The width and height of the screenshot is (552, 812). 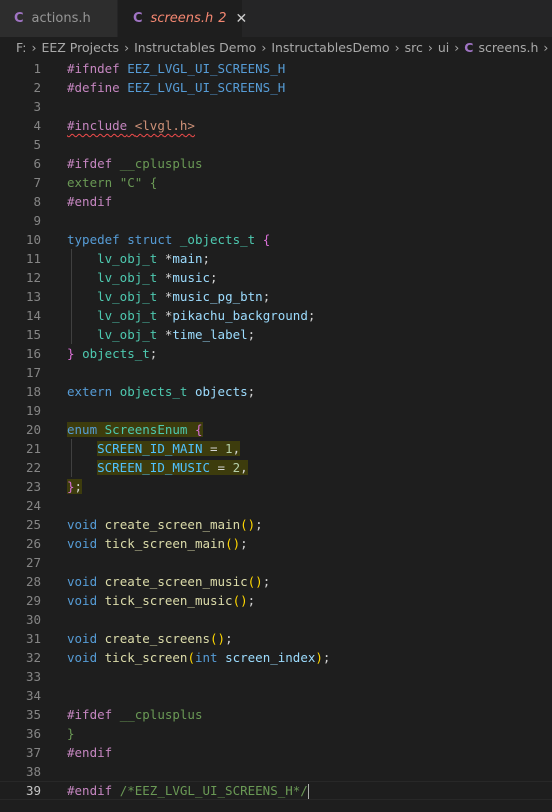 I want to click on code-line: 5, so click(x=276, y=144).